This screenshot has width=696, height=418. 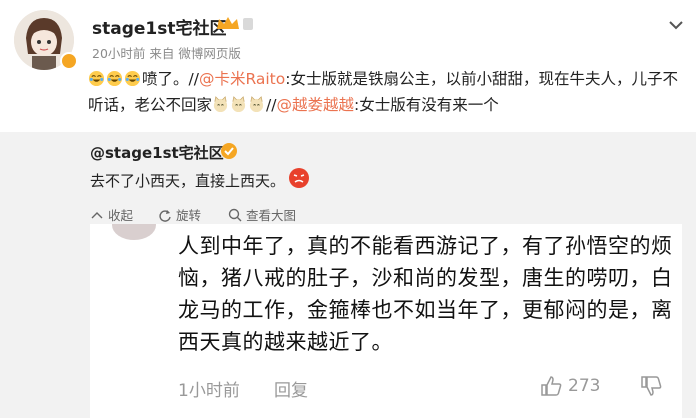 What do you see at coordinates (651, 385) in the screenshot?
I see `thumbs-down-icon` at bounding box center [651, 385].